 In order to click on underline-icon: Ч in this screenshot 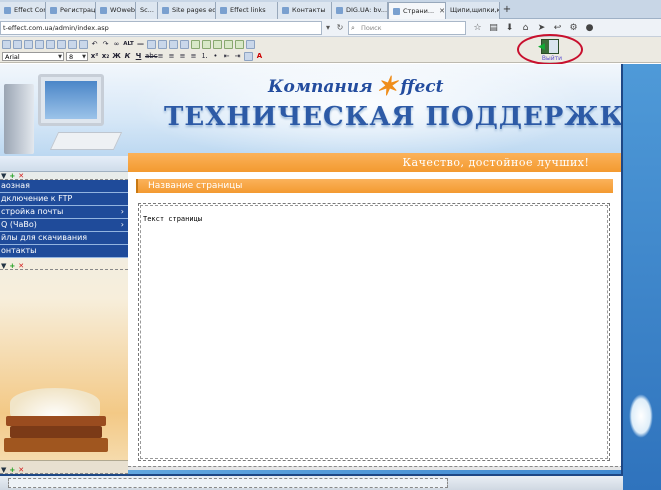, I will do `click(138, 56)`.